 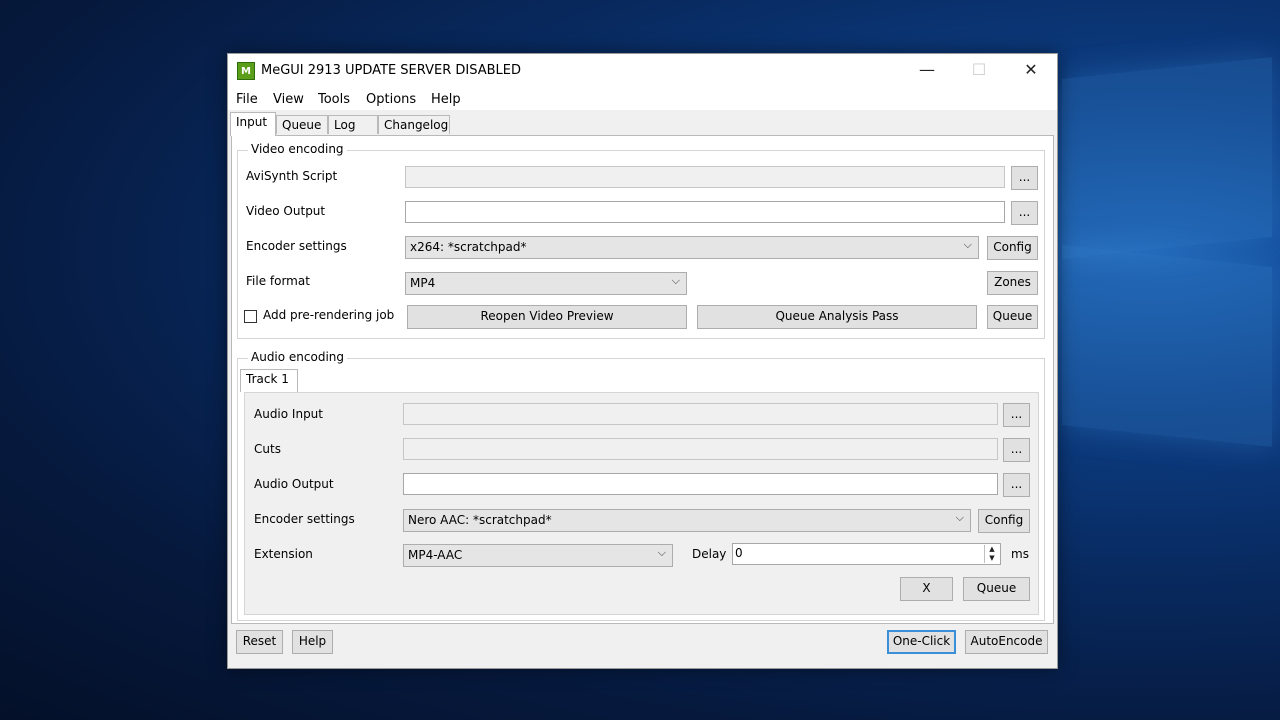 What do you see at coordinates (269, 380) in the screenshot?
I see `tab-track-1: Track 1` at bounding box center [269, 380].